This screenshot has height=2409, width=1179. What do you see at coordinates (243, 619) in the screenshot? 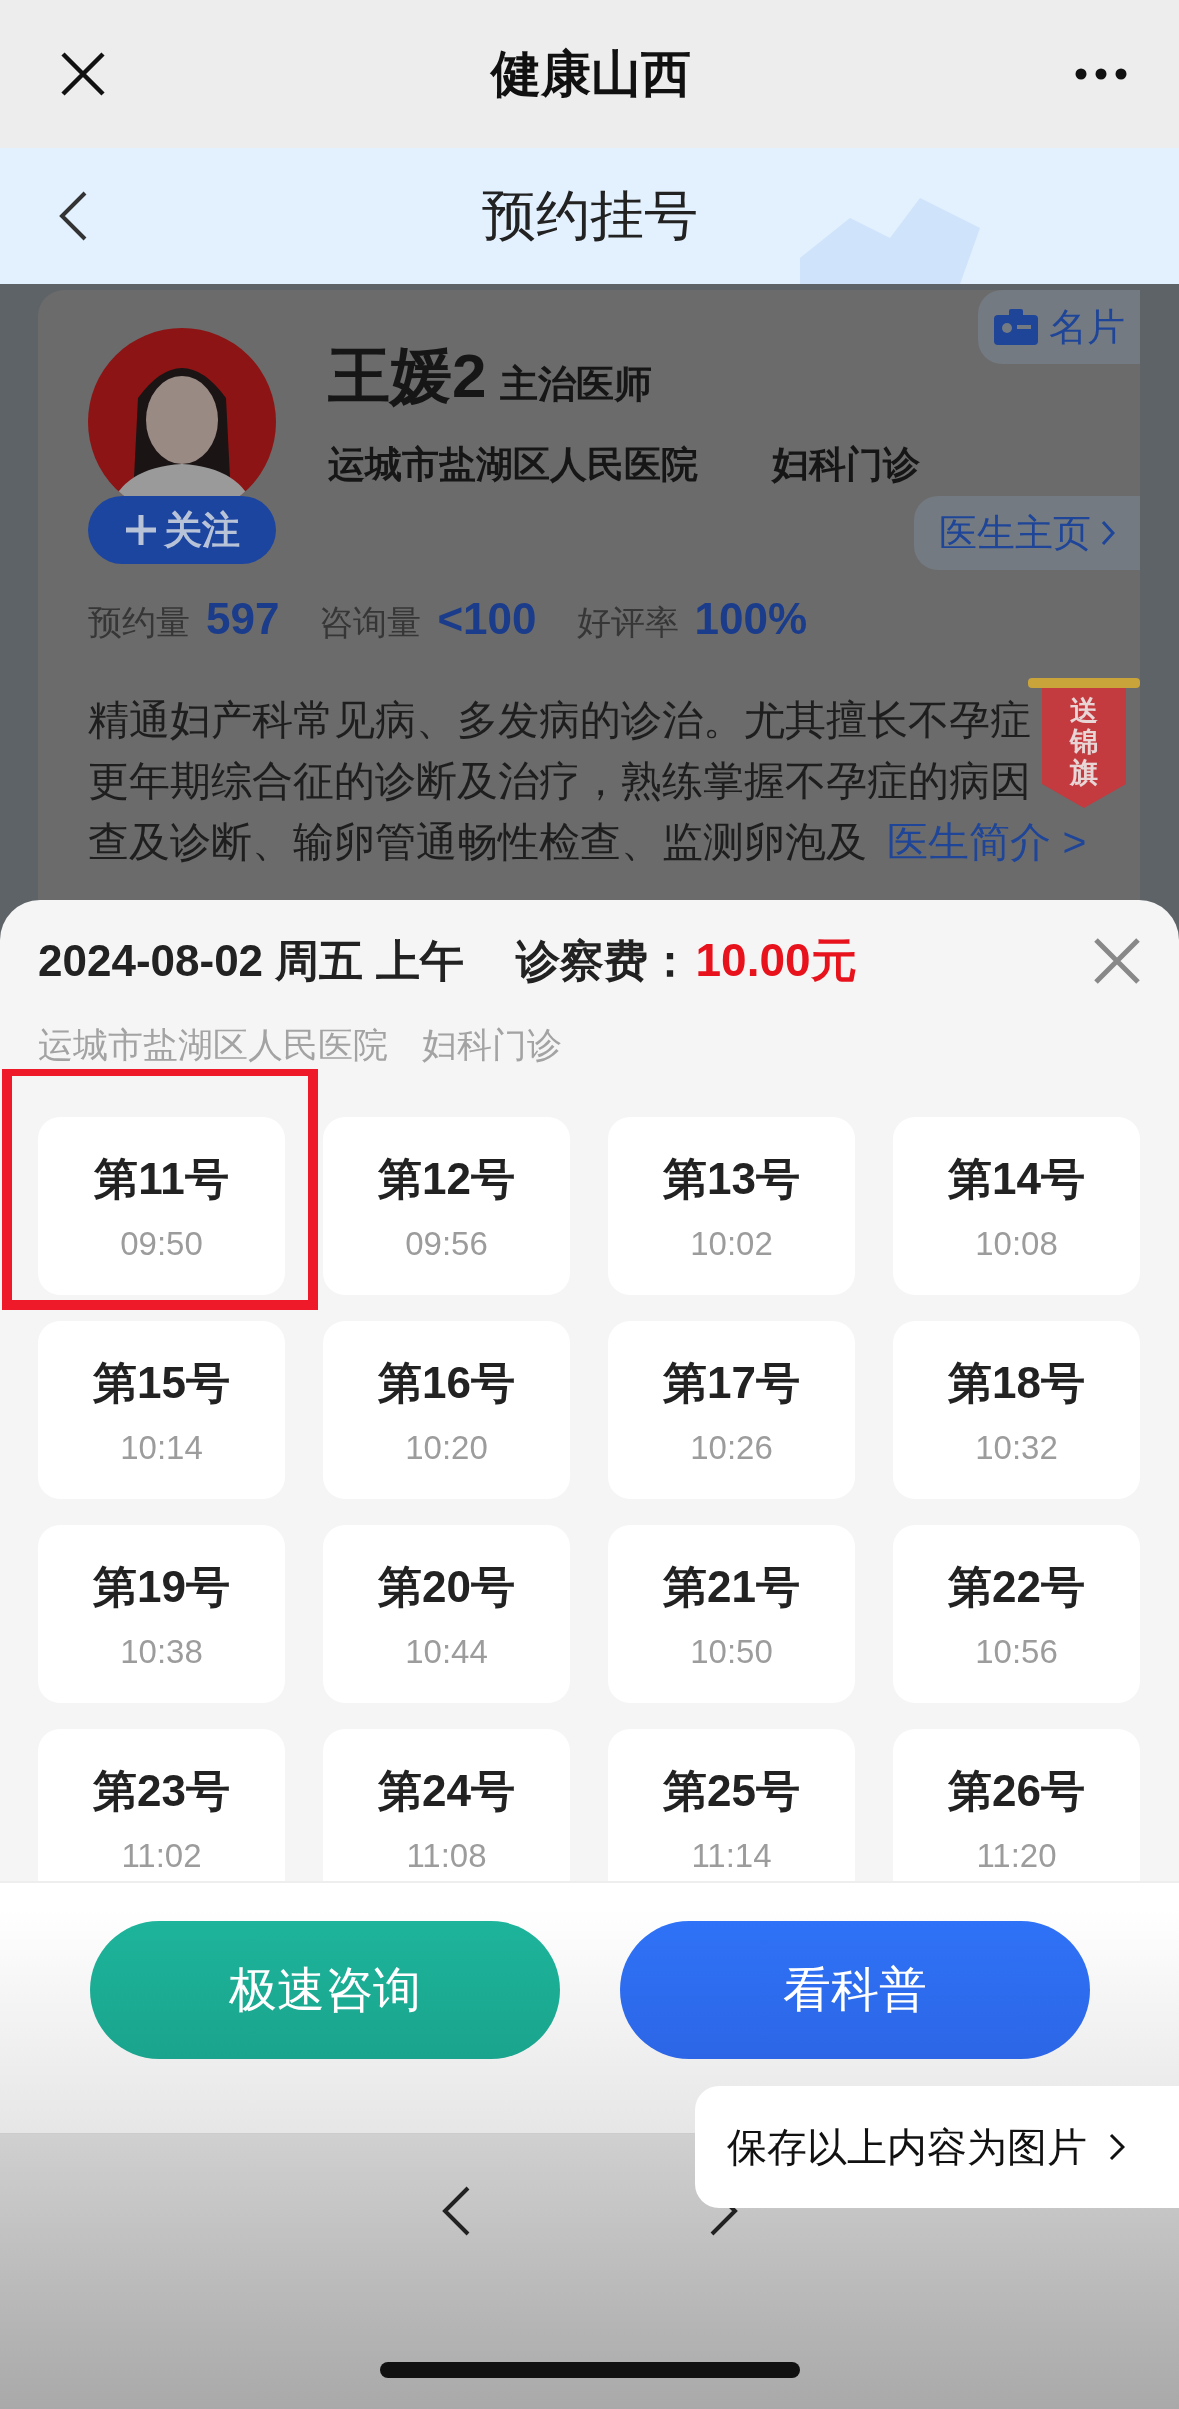
I see `stat-value: 597` at bounding box center [243, 619].